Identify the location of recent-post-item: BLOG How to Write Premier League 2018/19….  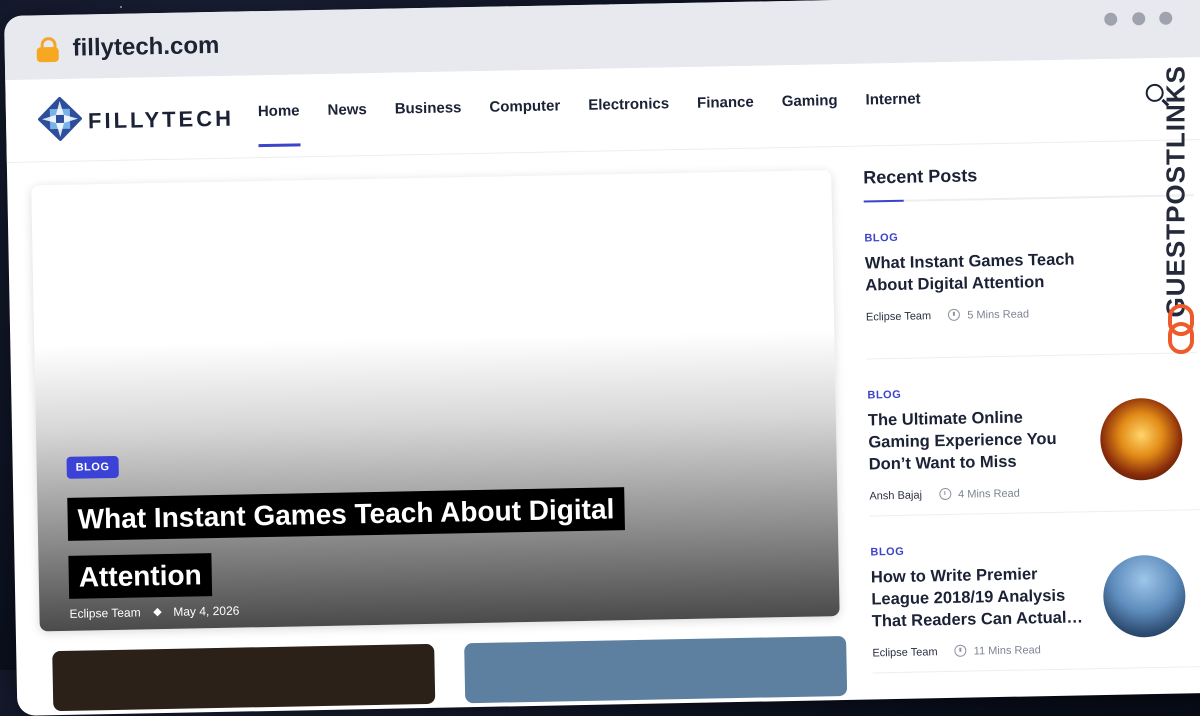
(1034, 592).